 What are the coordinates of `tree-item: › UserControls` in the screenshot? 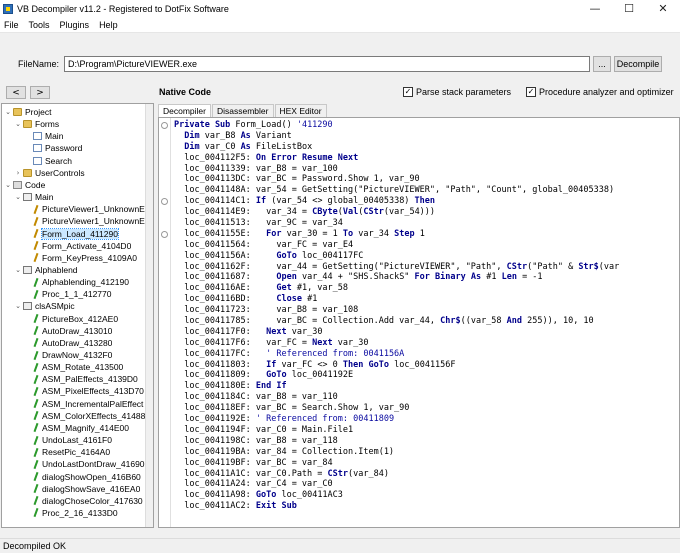 It's located at (49, 173).